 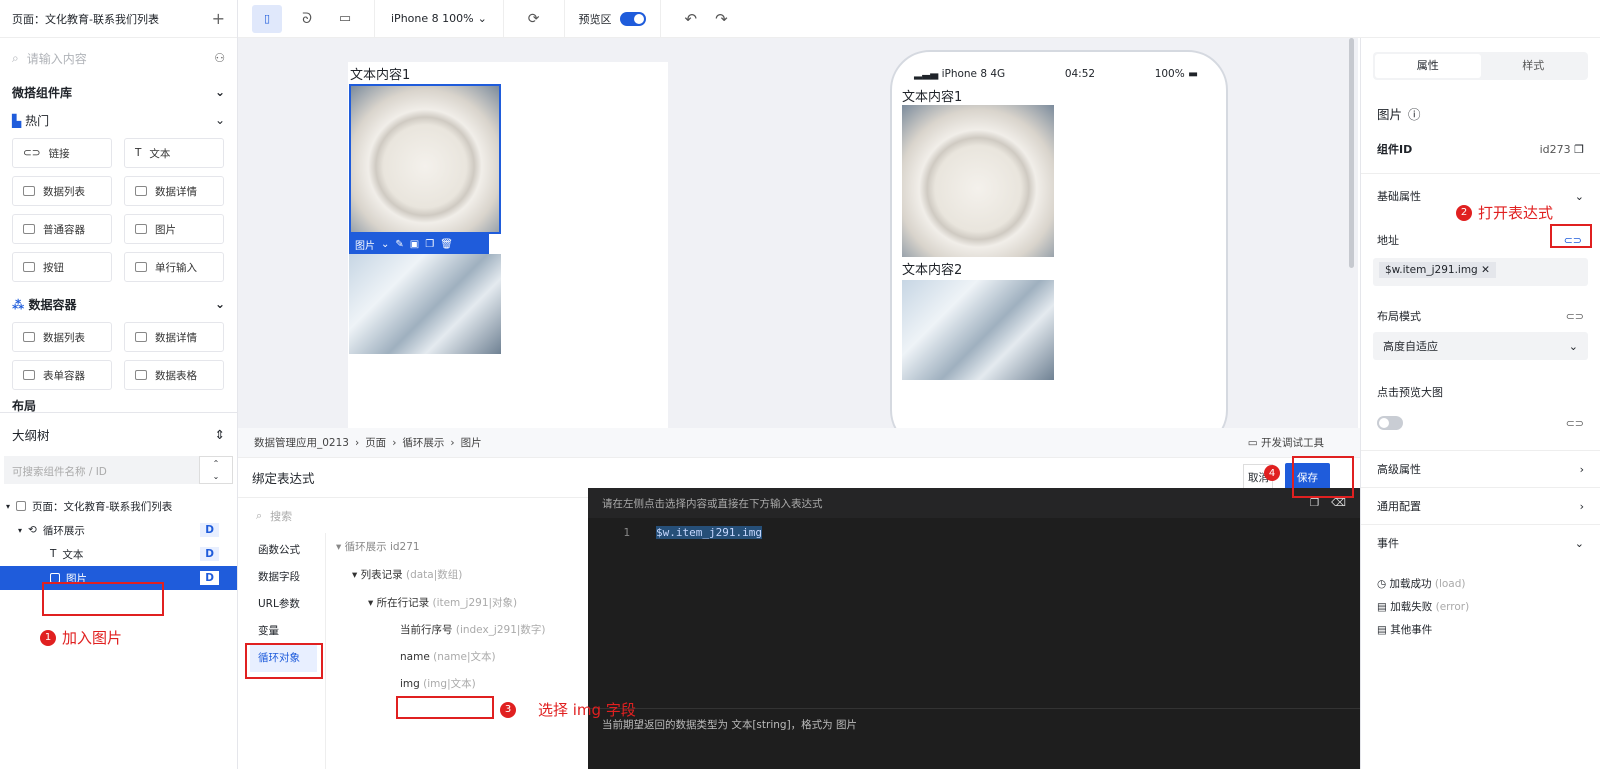 I want to click on advanced-props-header: 高级属性 ›, so click(x=1480, y=469).